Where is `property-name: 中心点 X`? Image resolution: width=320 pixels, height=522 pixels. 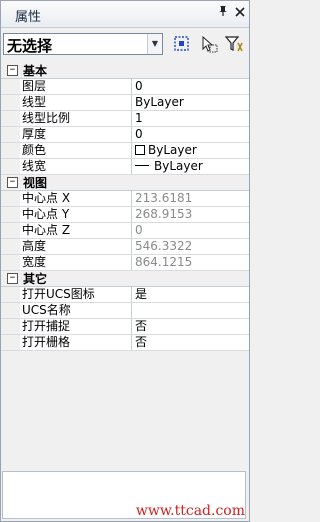
property-name: 中心点 X is located at coordinates (76, 198).